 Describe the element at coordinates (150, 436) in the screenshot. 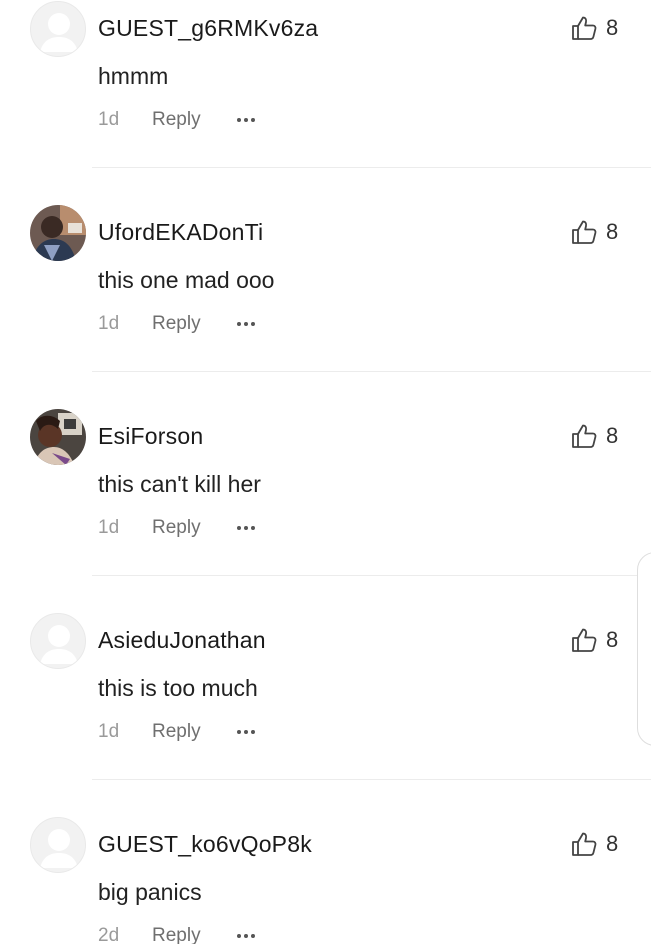

I see `comment-username: EsiForson` at that location.